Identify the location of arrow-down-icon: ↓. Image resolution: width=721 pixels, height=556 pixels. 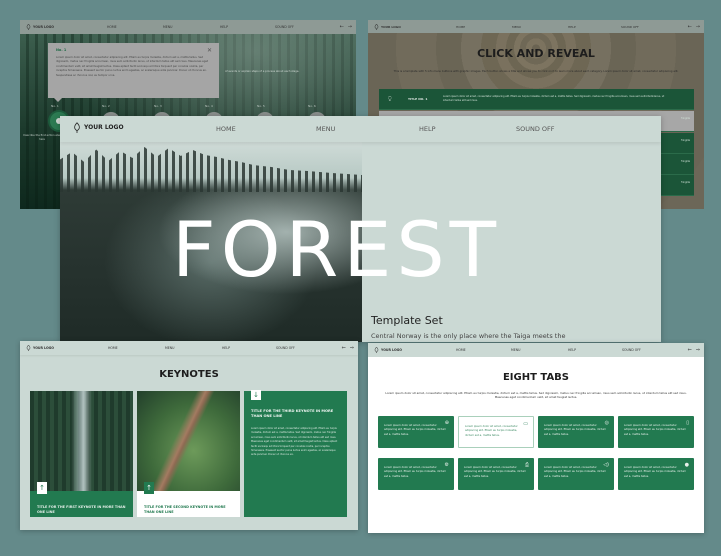
(256, 395).